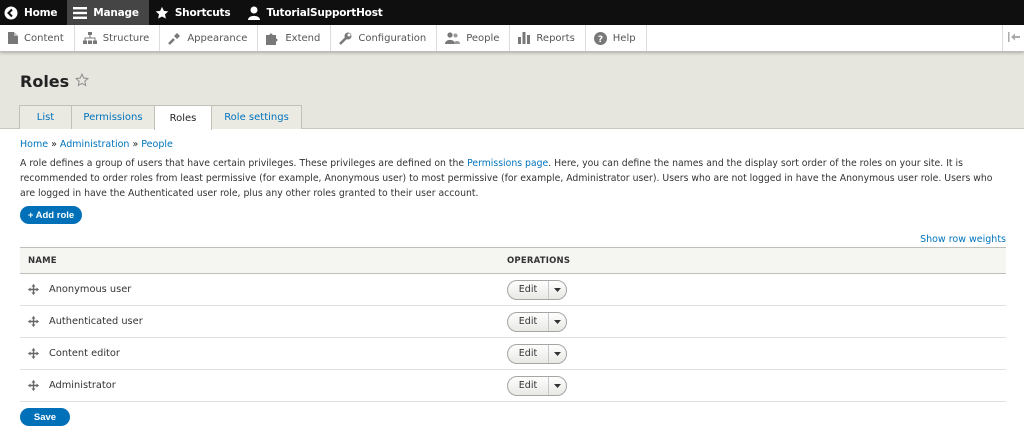  Describe the element at coordinates (174, 38) in the screenshot. I see `paintbrush-icon` at that location.